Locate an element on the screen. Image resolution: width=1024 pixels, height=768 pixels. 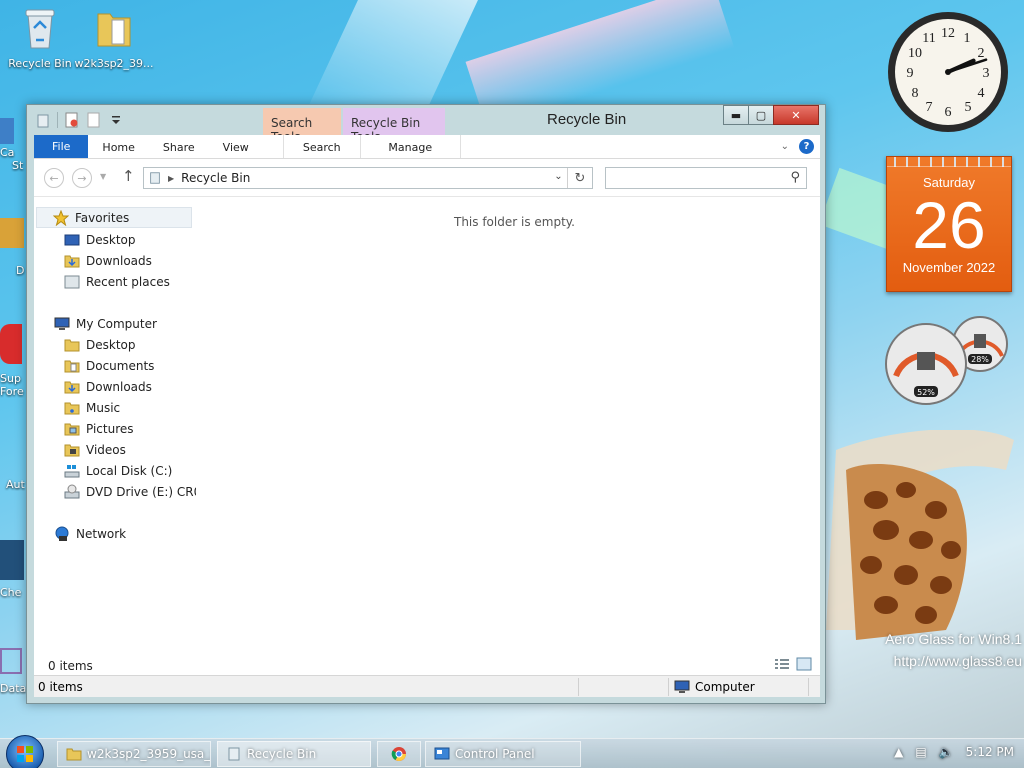
documents-folder-icon is located at coordinates (72, 366).